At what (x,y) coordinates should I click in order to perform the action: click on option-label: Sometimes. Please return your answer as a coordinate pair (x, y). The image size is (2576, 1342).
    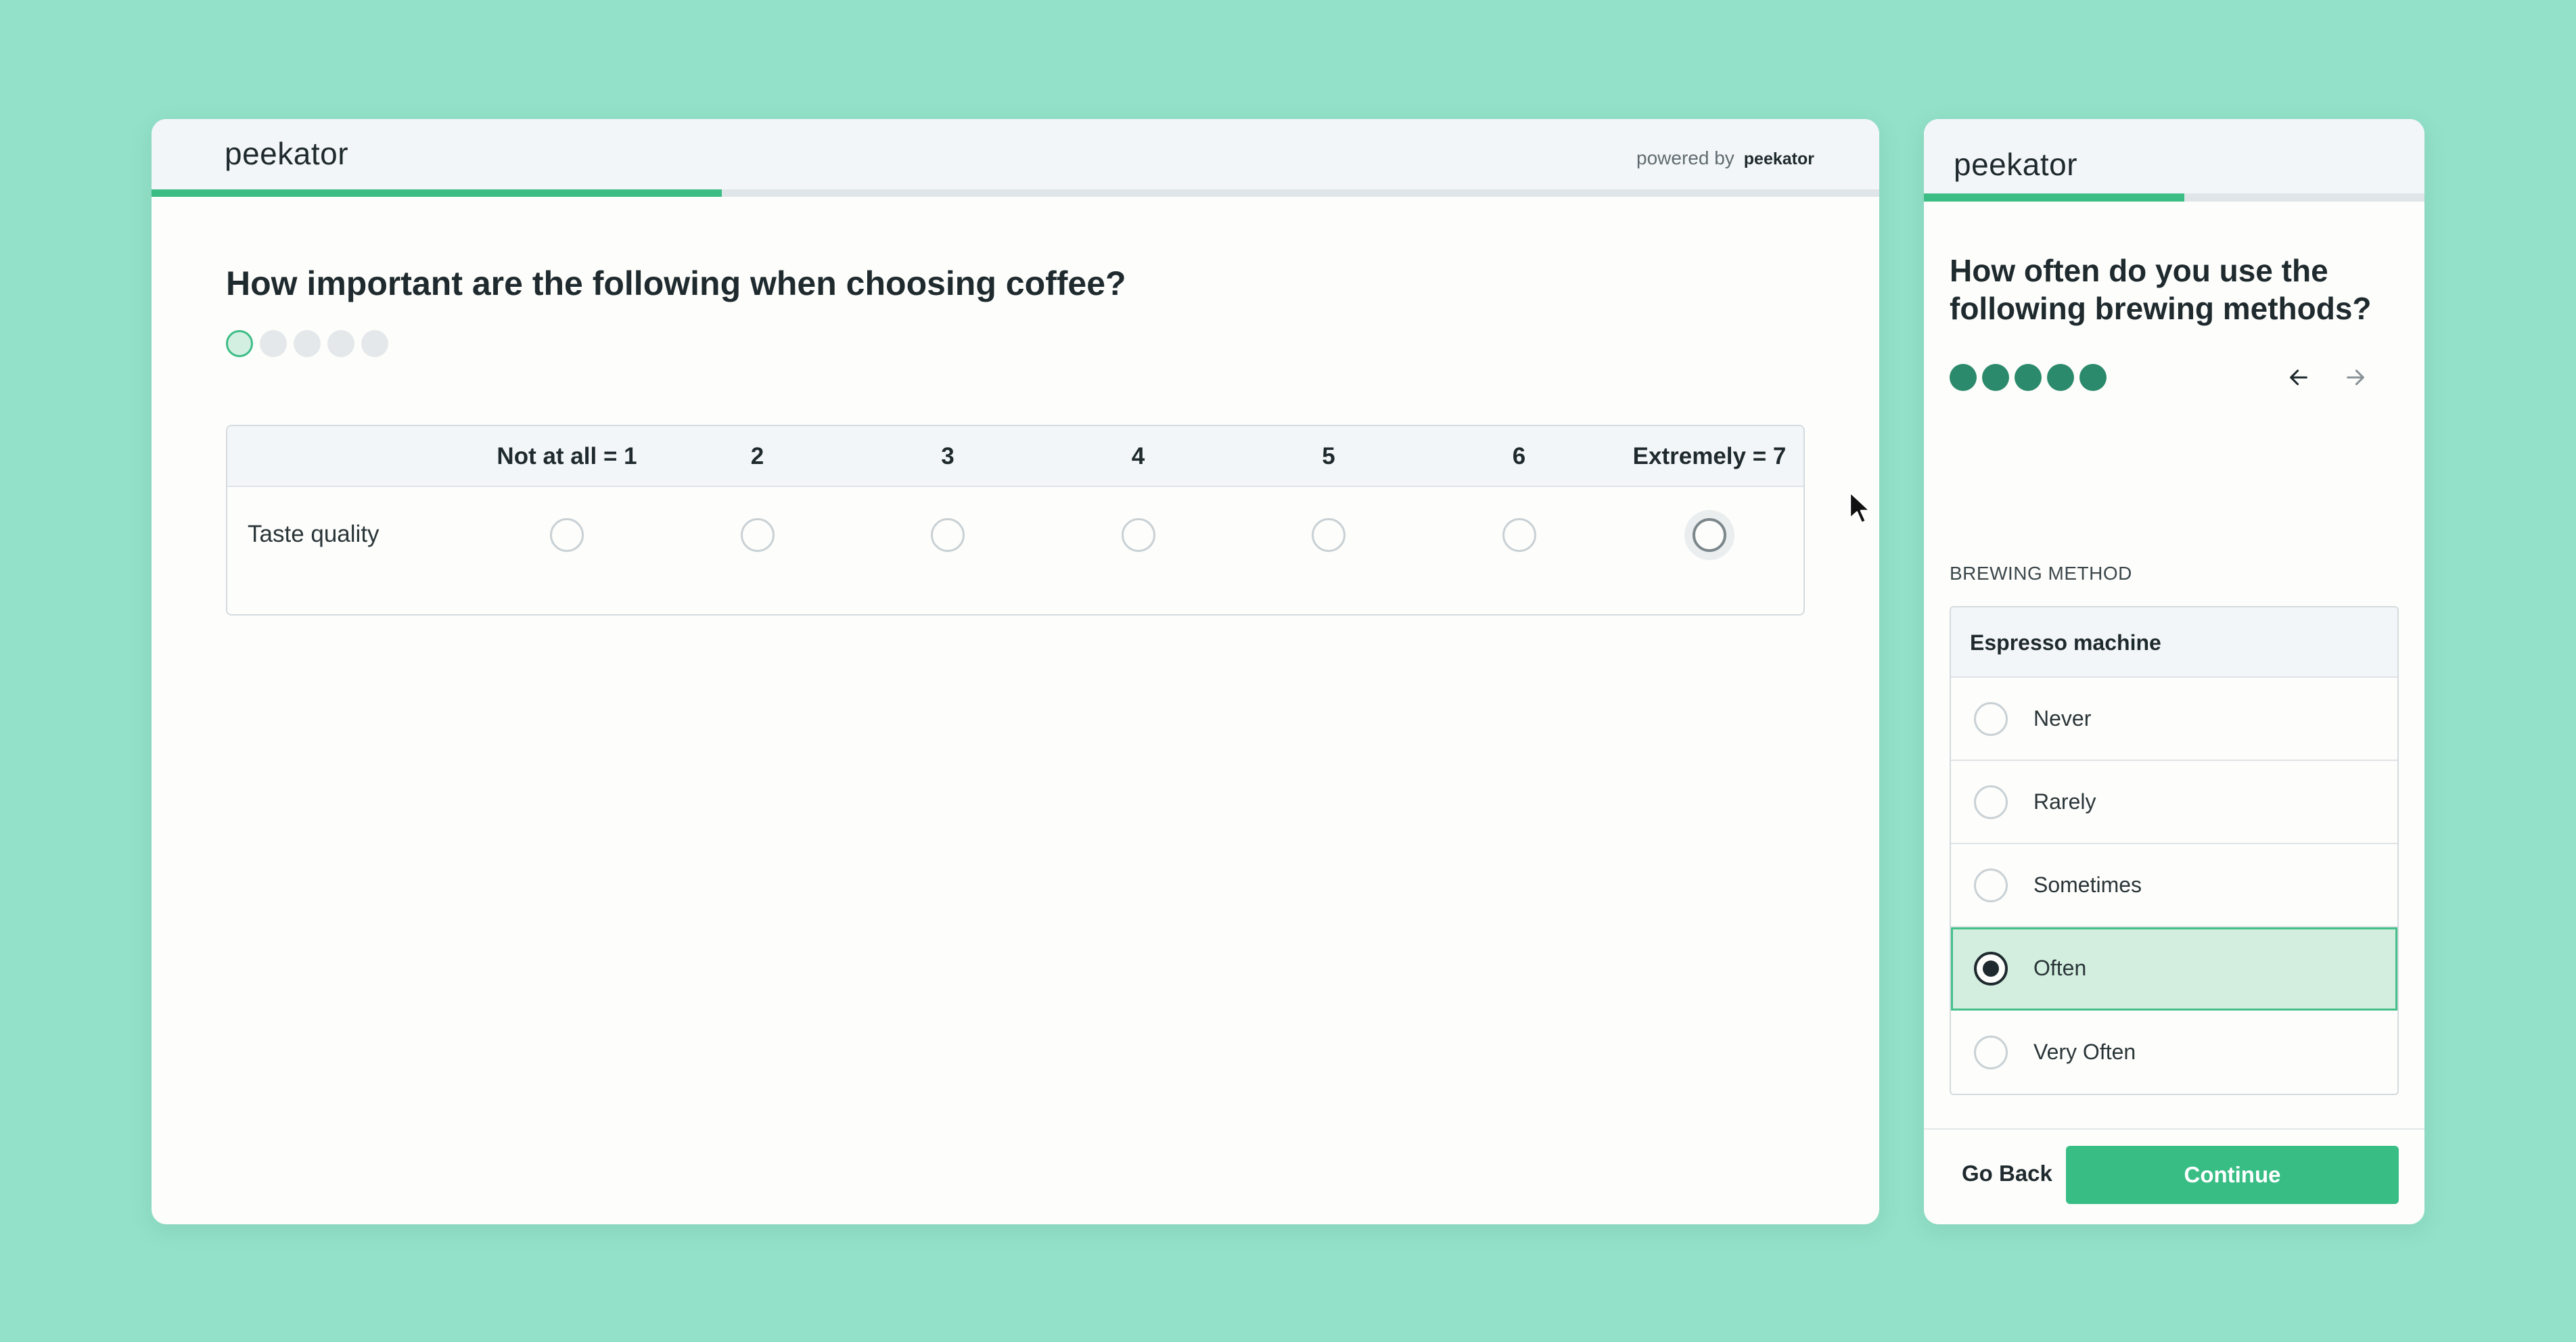
    Looking at the image, I should click on (2087, 885).